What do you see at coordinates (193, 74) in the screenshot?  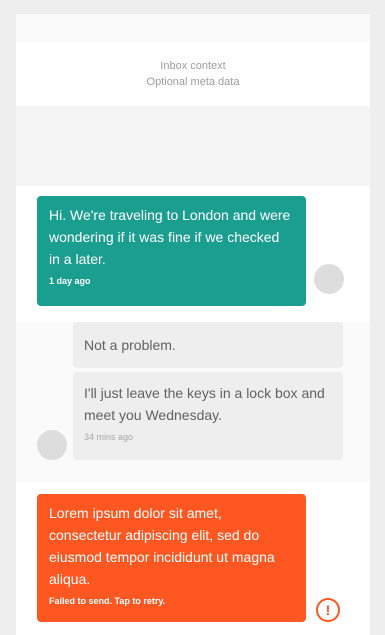 I see `conversation-header: Inbox context Optional meta data` at bounding box center [193, 74].